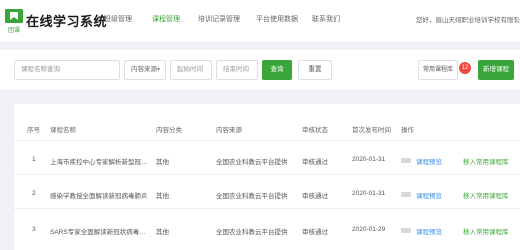  What do you see at coordinates (67, 70) in the screenshot?
I see `course-name-search-input: 课程名称查询` at bounding box center [67, 70].